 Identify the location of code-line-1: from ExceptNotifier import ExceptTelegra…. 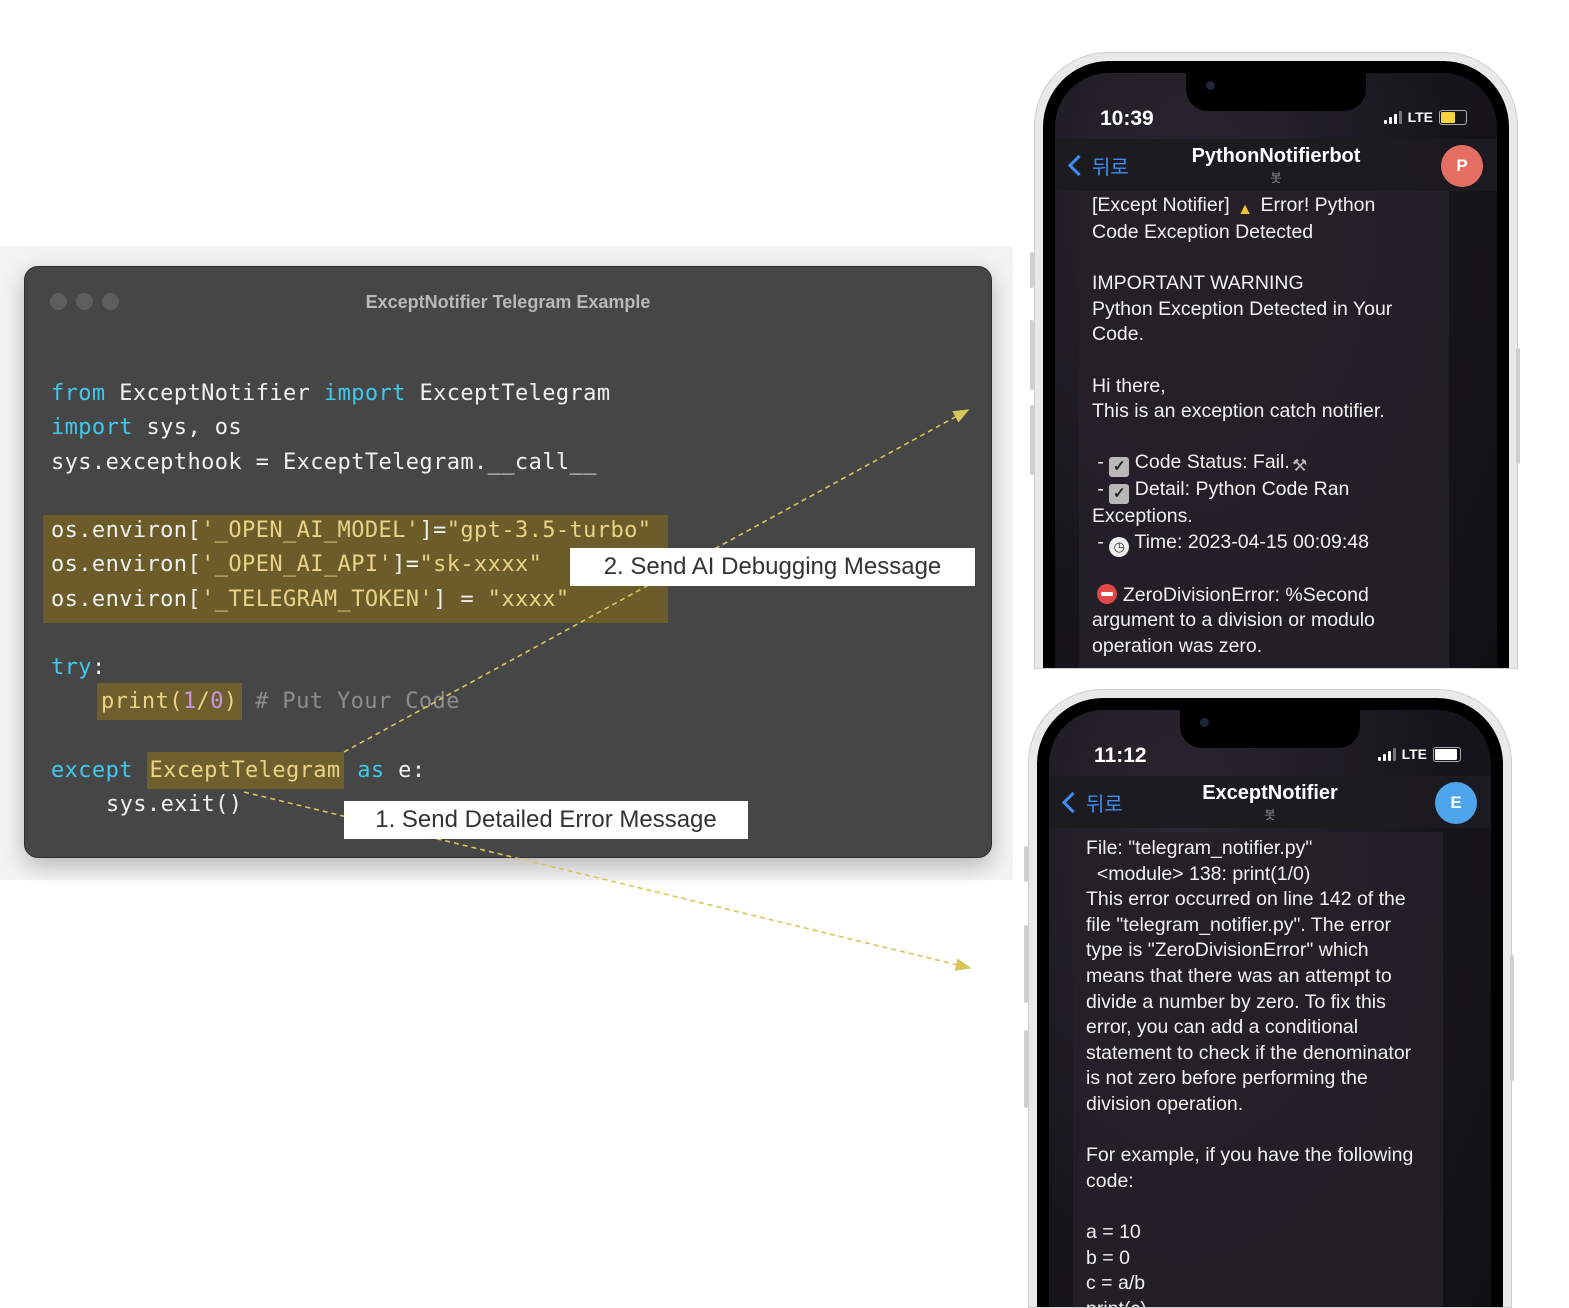
(331, 393).